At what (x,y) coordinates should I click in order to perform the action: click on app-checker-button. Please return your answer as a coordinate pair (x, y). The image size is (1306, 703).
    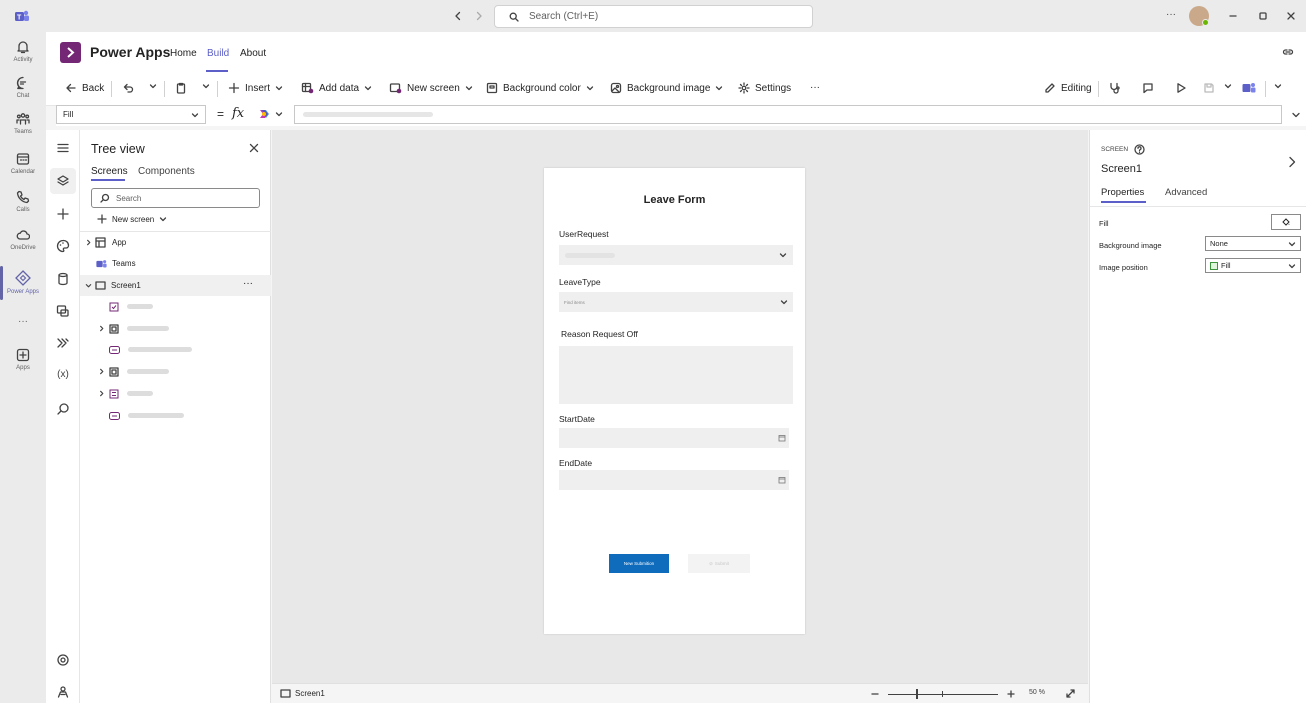
    Looking at the image, I should click on (1115, 88).